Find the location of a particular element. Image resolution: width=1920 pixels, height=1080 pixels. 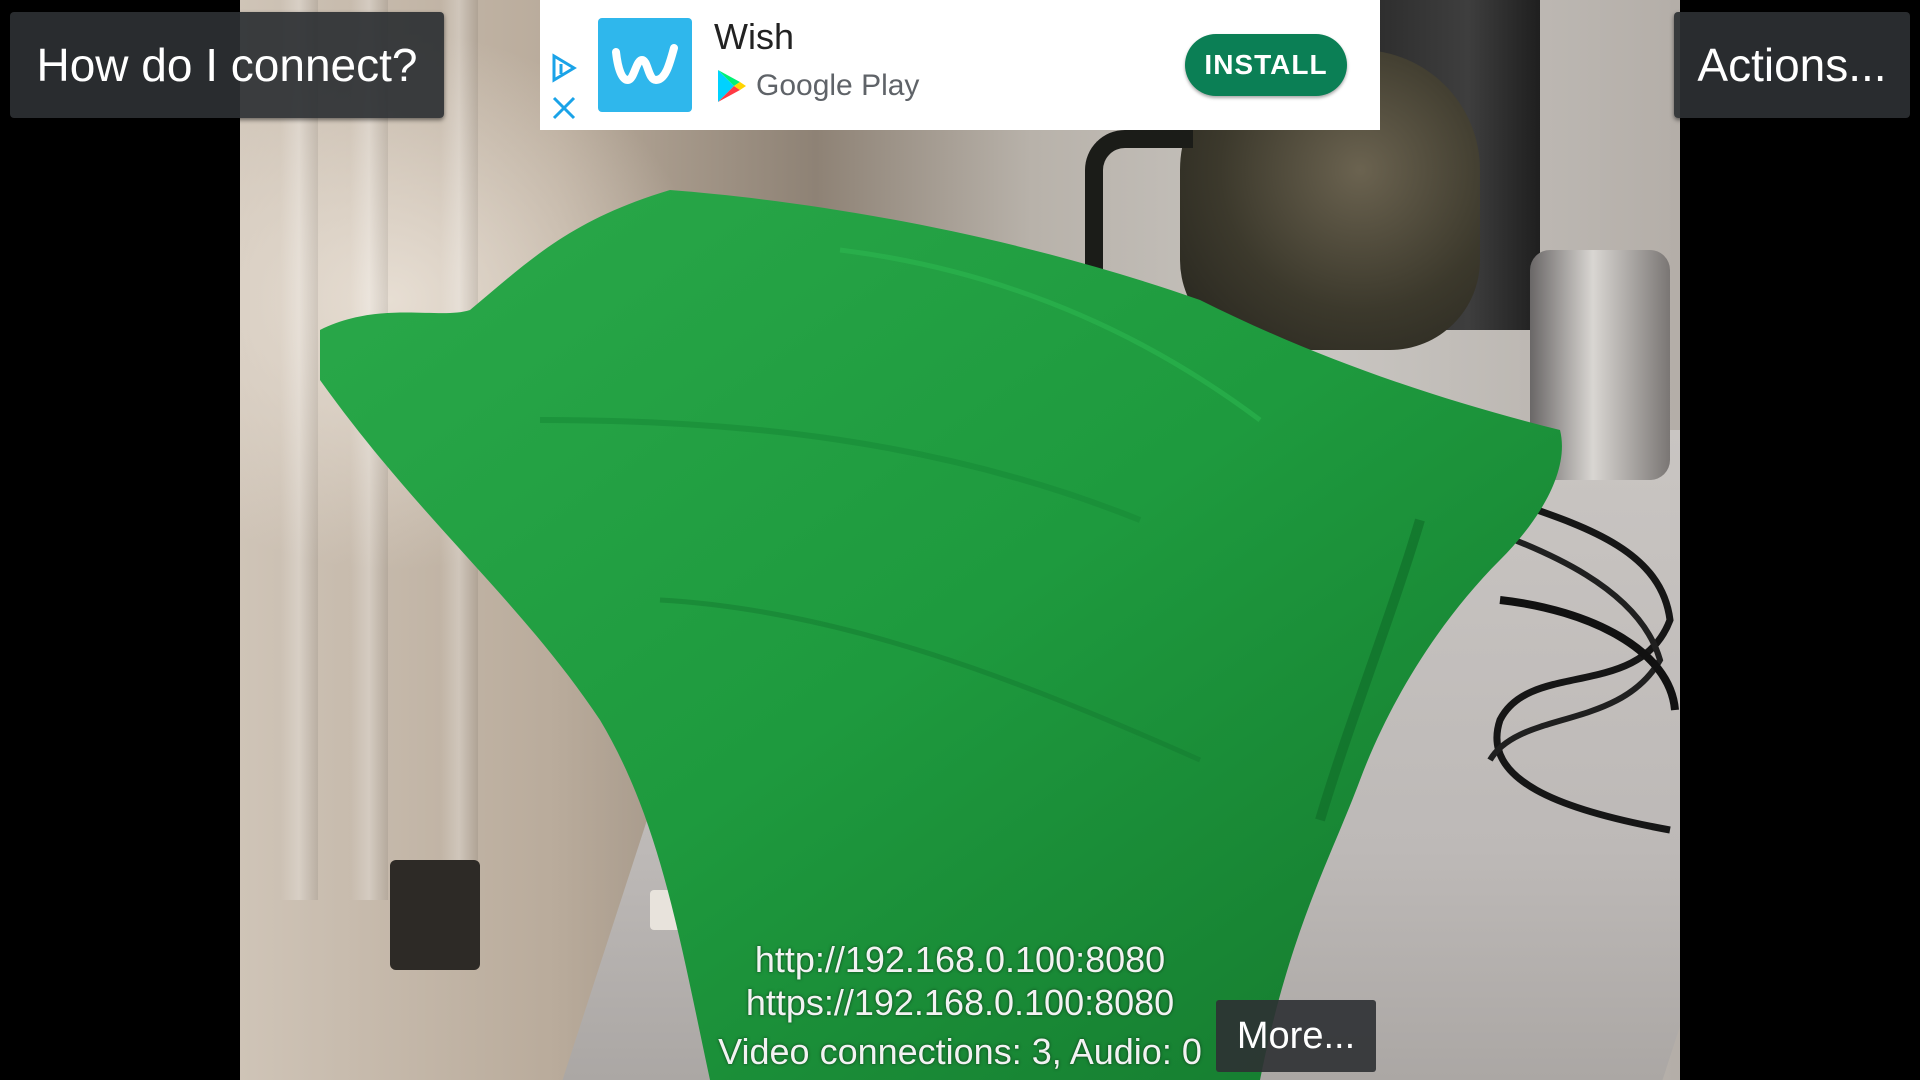

http-url: http://192.168.0.100:8080 is located at coordinates (960, 959).